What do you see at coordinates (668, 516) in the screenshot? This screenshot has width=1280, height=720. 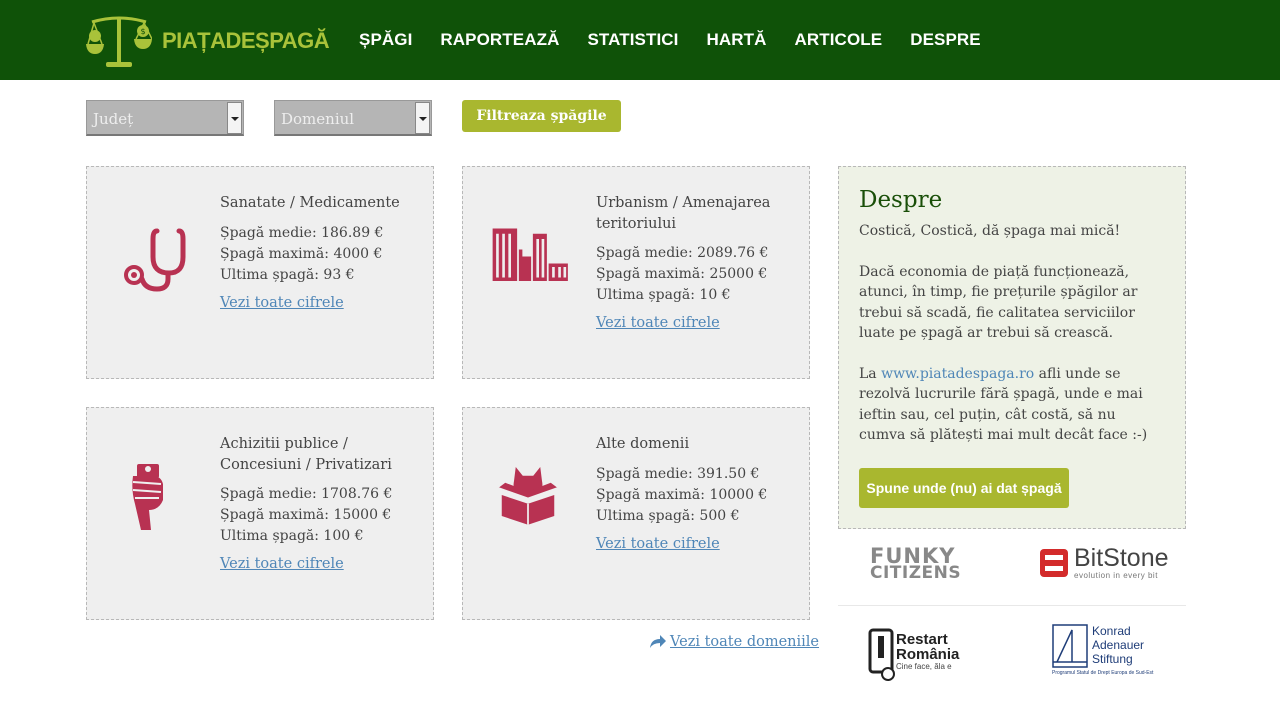 I see `last-bribe: Ultima șpagă: 500 €` at bounding box center [668, 516].